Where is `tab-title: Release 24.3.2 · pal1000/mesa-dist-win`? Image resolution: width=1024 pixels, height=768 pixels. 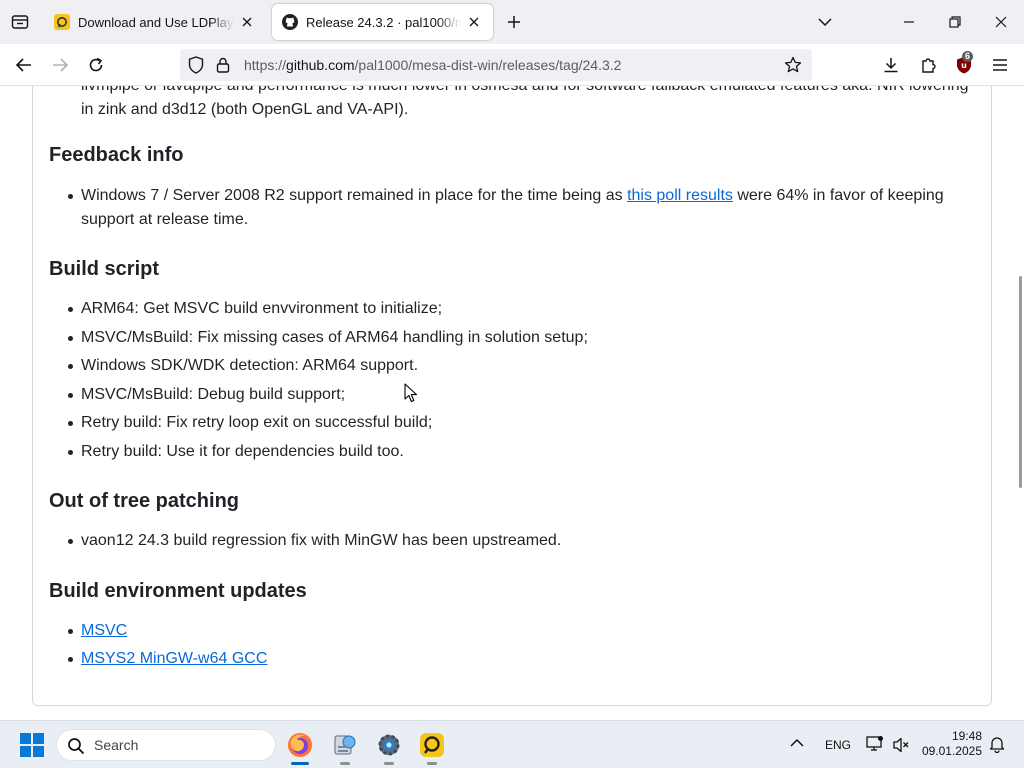
tab-title: Release 24.3.2 · pal1000/mesa-dist-win is located at coordinates (383, 22).